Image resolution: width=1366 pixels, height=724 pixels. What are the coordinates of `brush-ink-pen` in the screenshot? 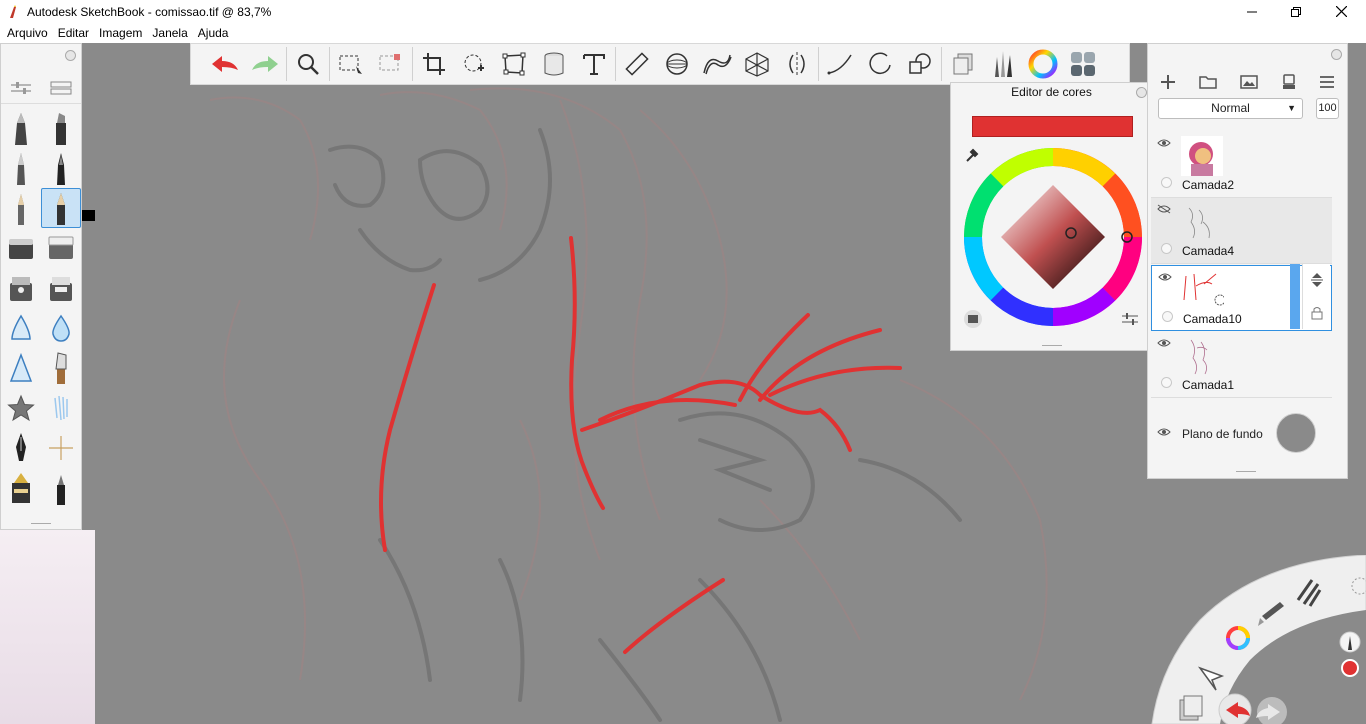 It's located at (61, 168).